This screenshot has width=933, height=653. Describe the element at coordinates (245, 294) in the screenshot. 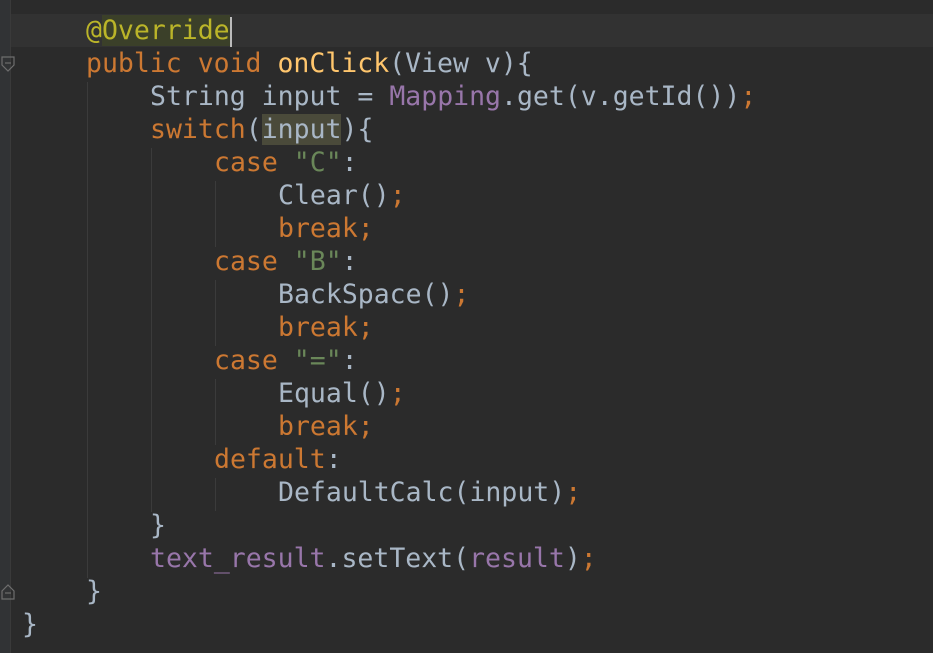

I see `code-line: BackSpace();` at that location.